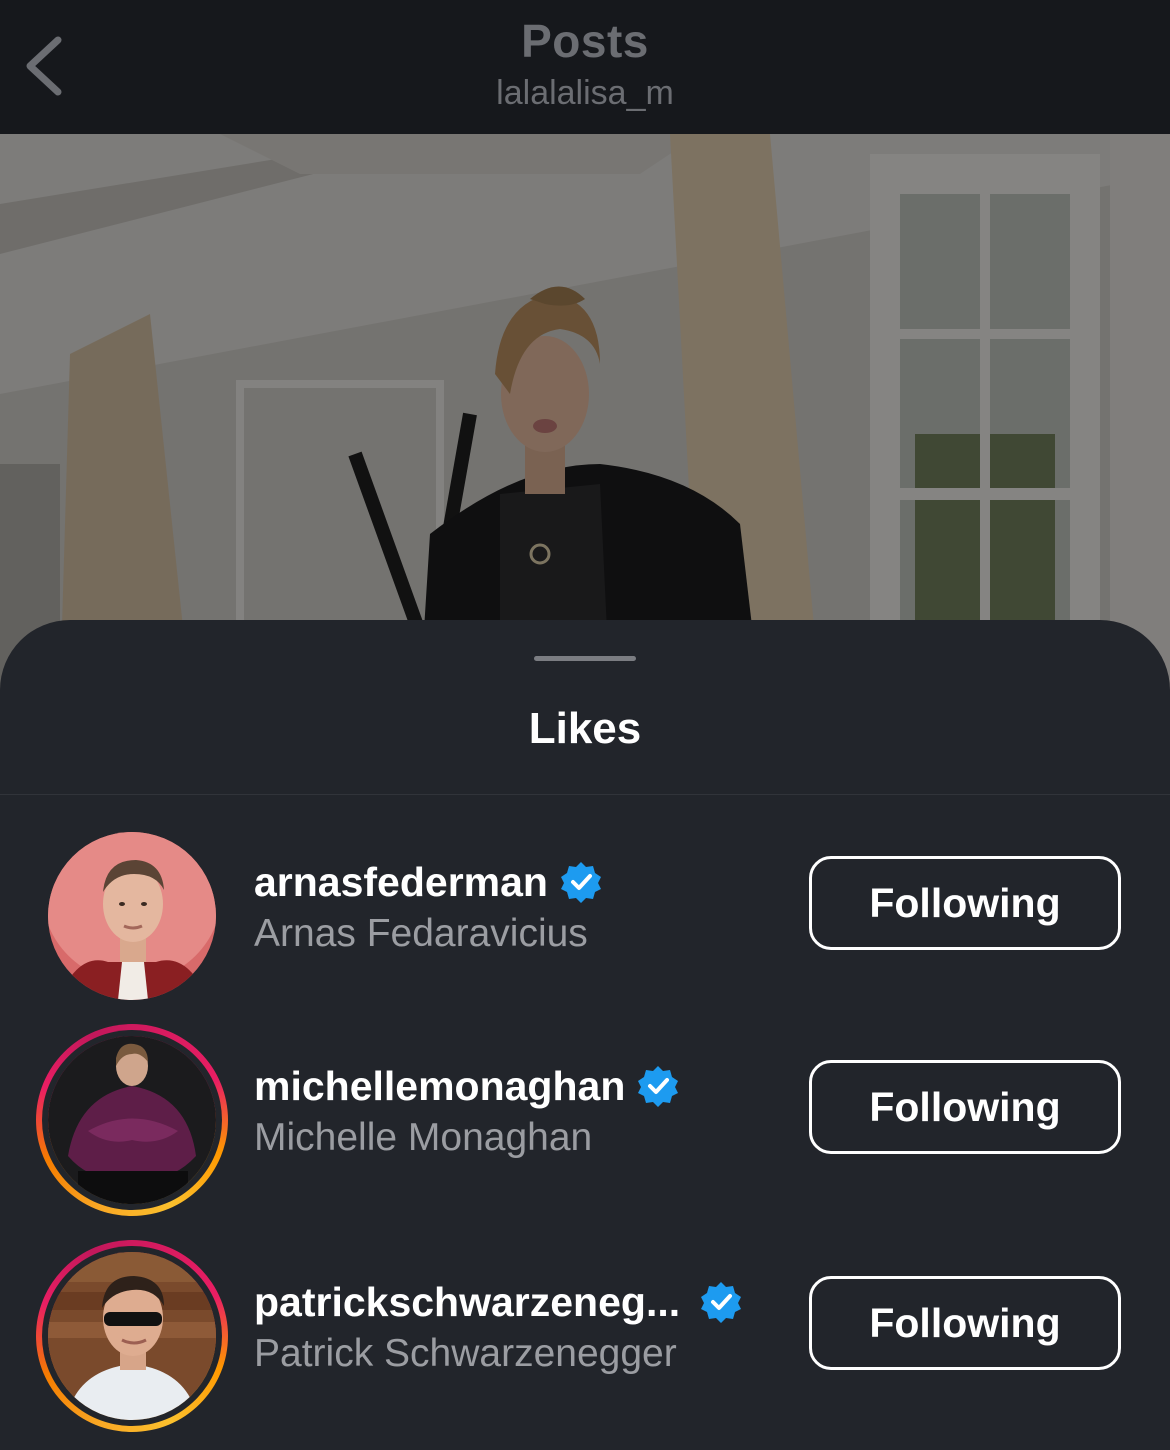 The width and height of the screenshot is (1170, 1450). I want to click on avatar, so click(132, 916).